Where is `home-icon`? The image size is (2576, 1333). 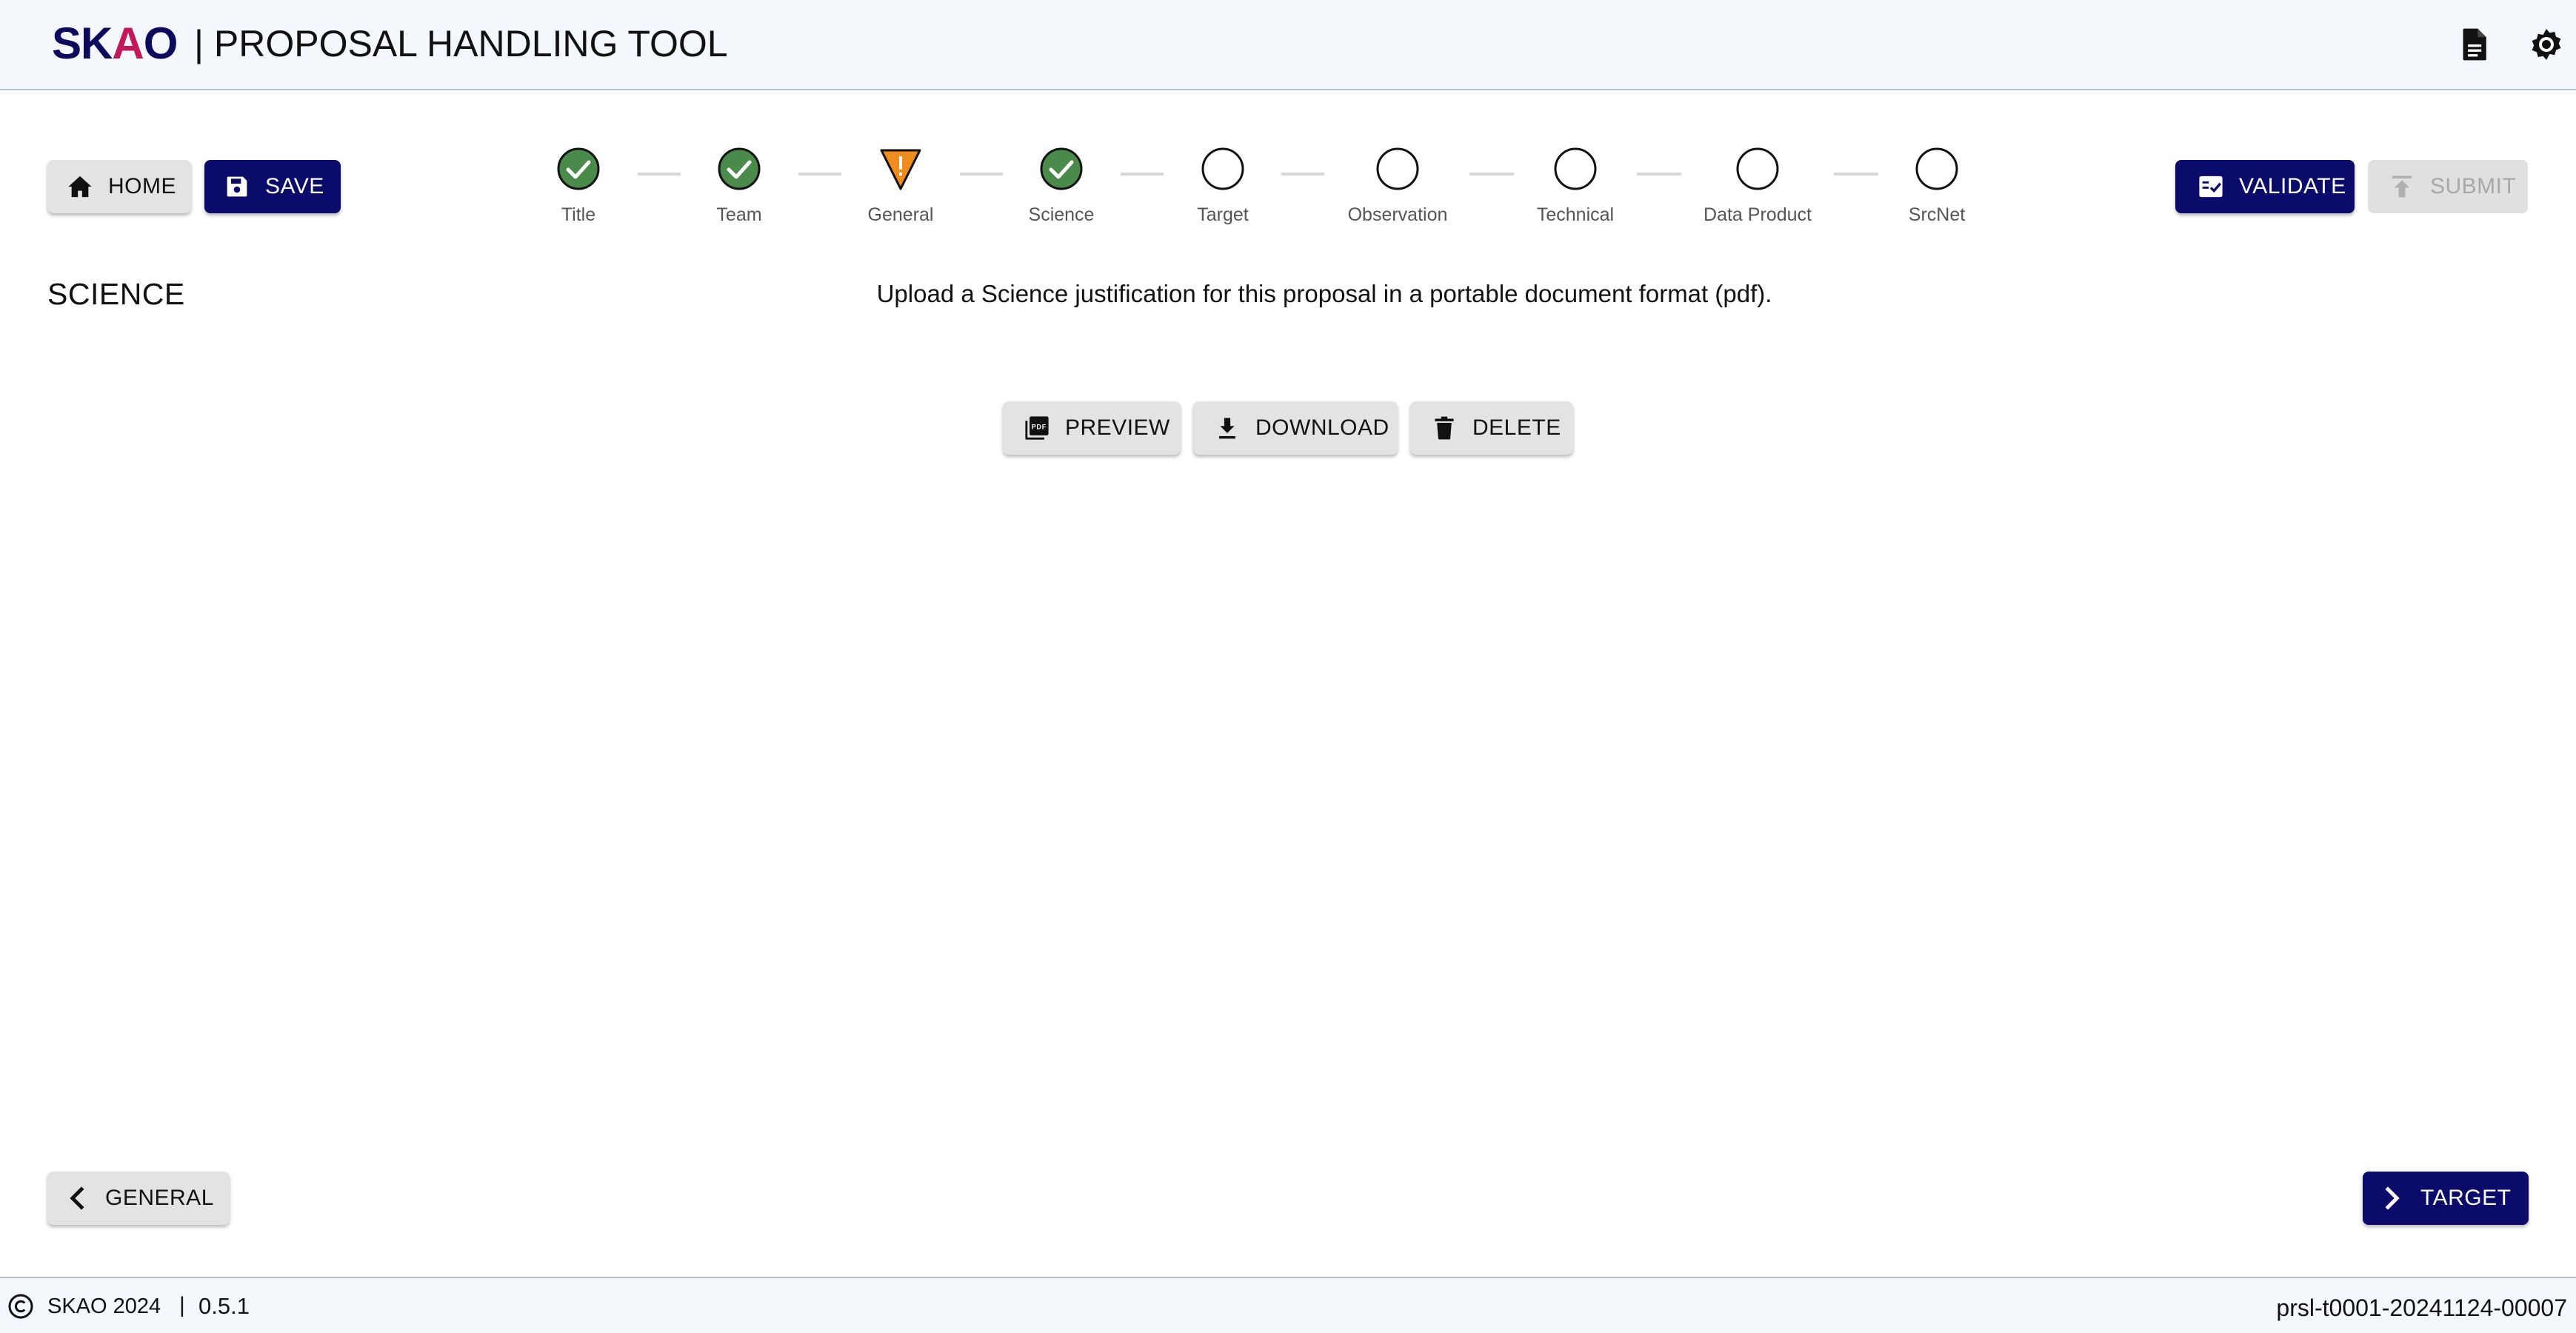
home-icon is located at coordinates (80, 186).